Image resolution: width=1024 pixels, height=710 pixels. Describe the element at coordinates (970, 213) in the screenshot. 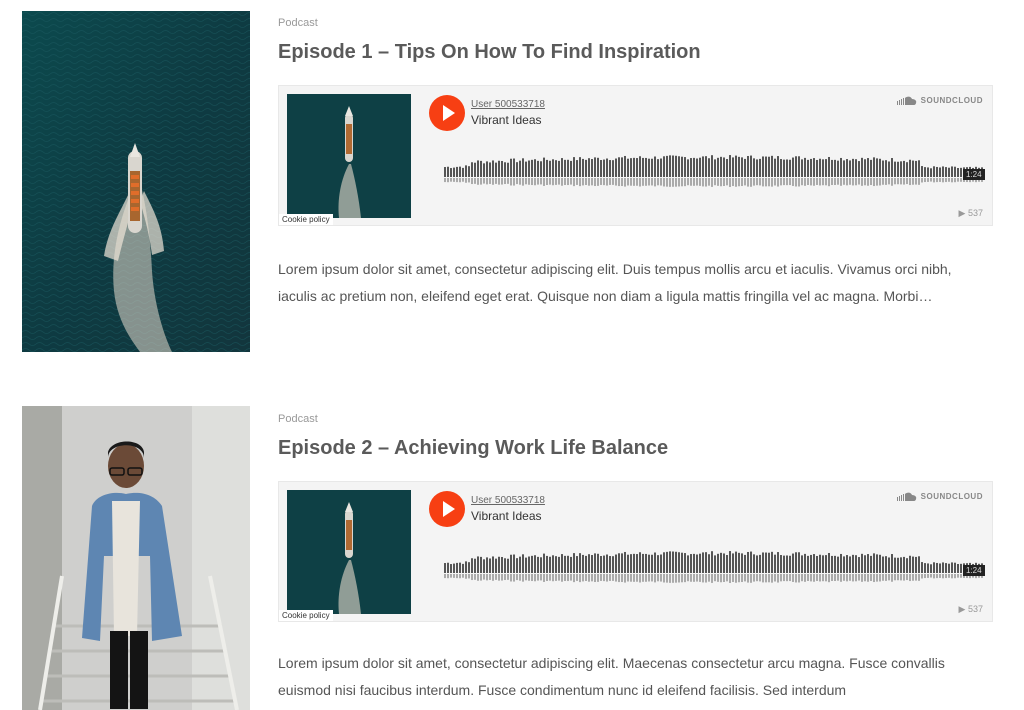

I see `play-count: ▶ 537` at that location.